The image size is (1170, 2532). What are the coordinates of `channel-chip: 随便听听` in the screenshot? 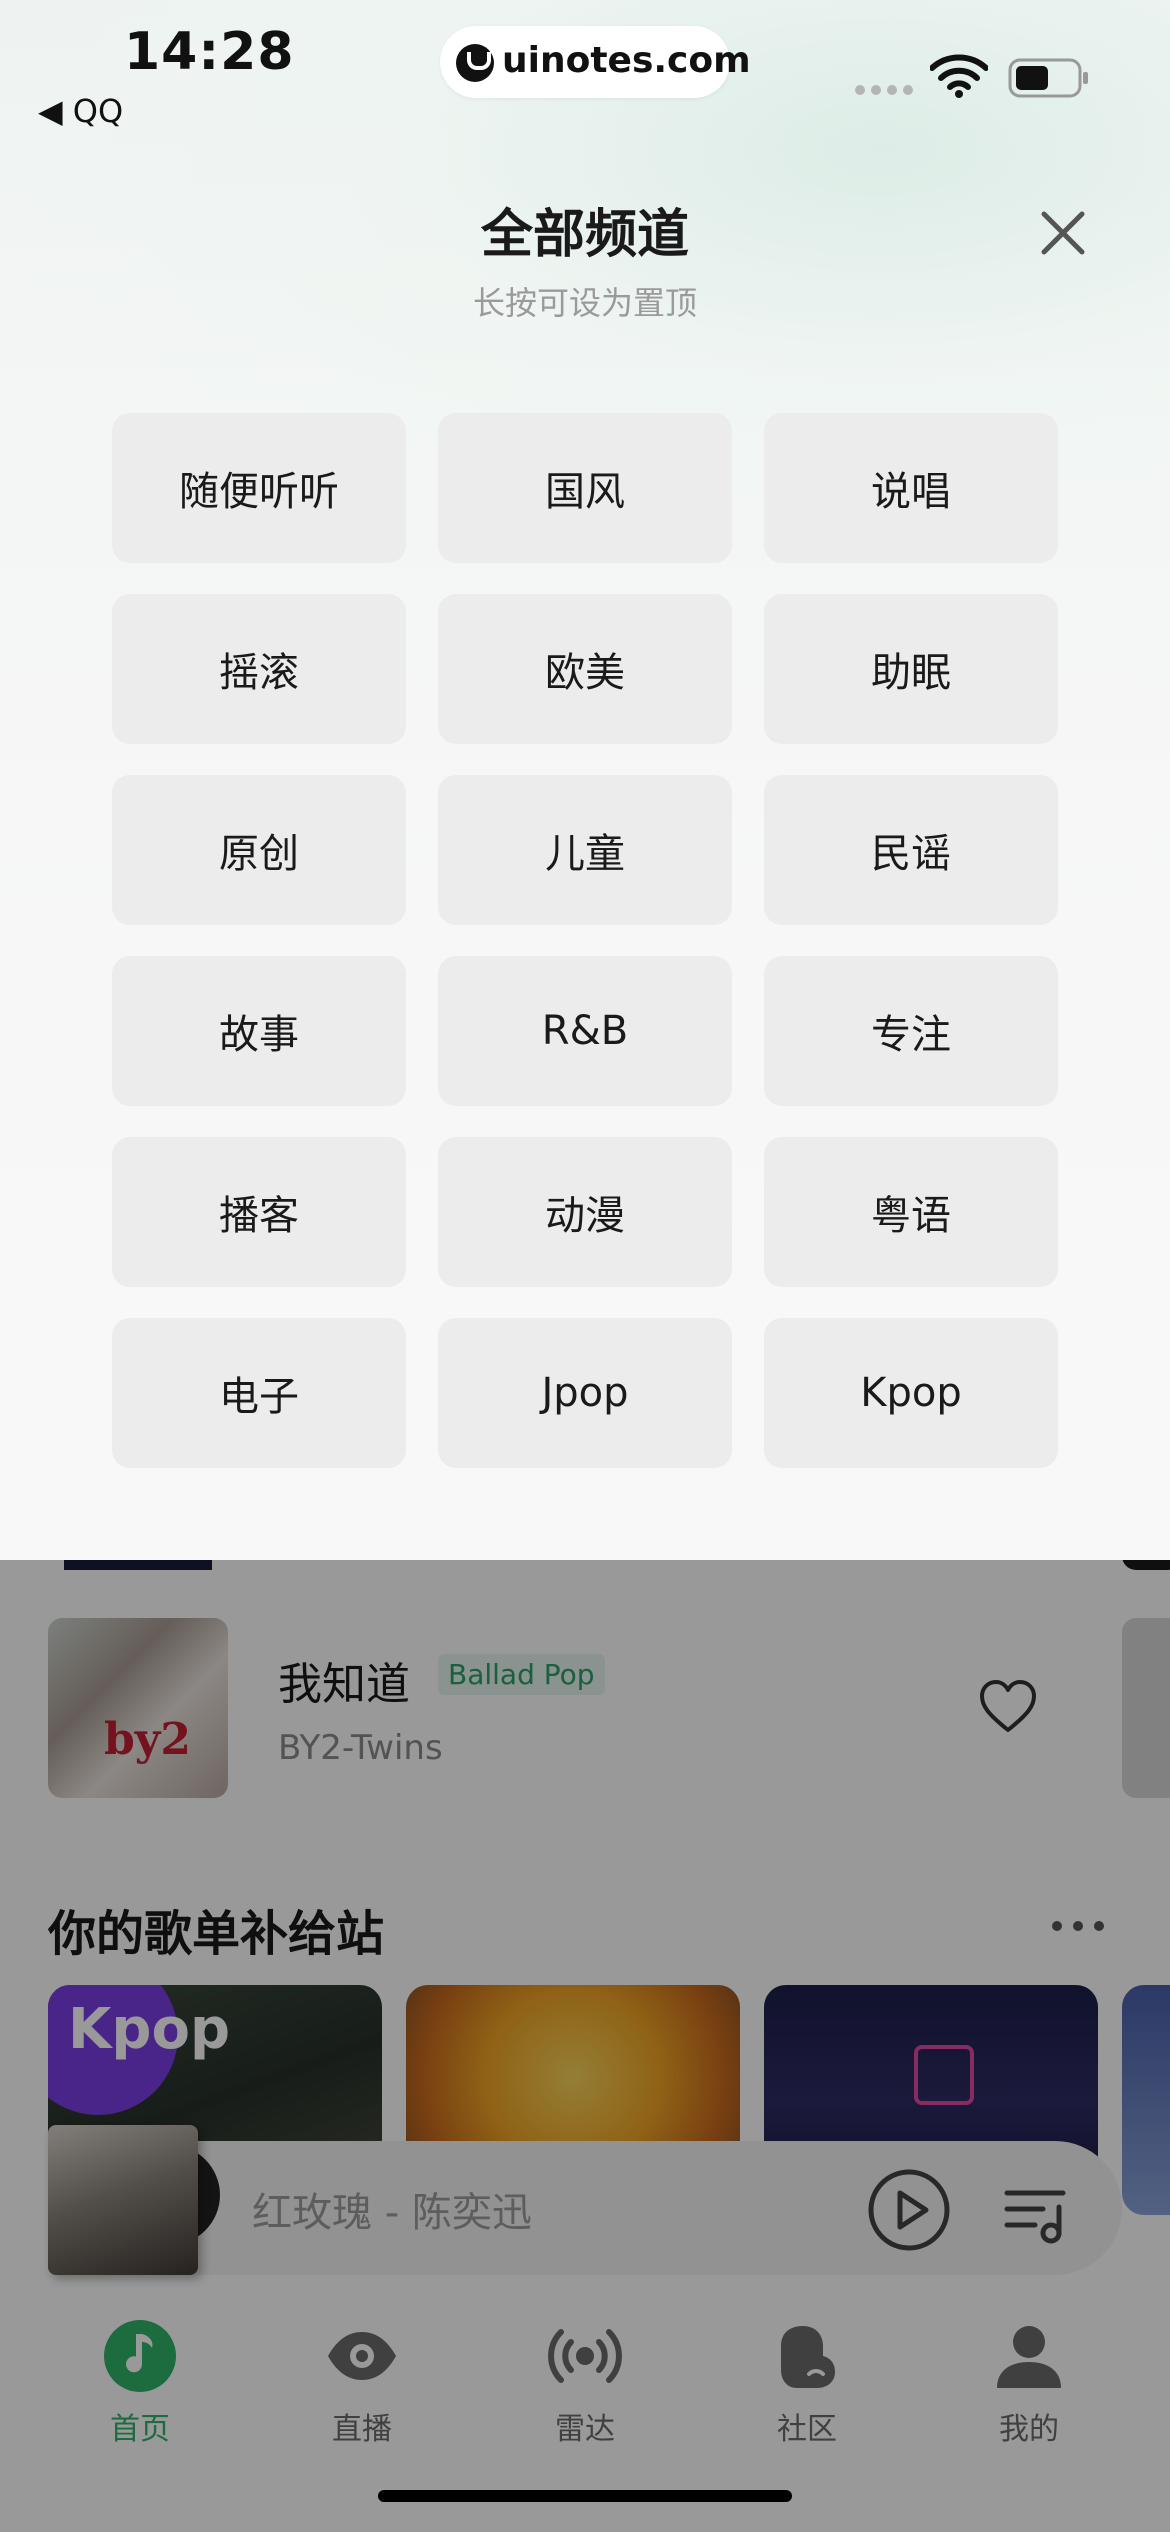 It's located at (259, 488).